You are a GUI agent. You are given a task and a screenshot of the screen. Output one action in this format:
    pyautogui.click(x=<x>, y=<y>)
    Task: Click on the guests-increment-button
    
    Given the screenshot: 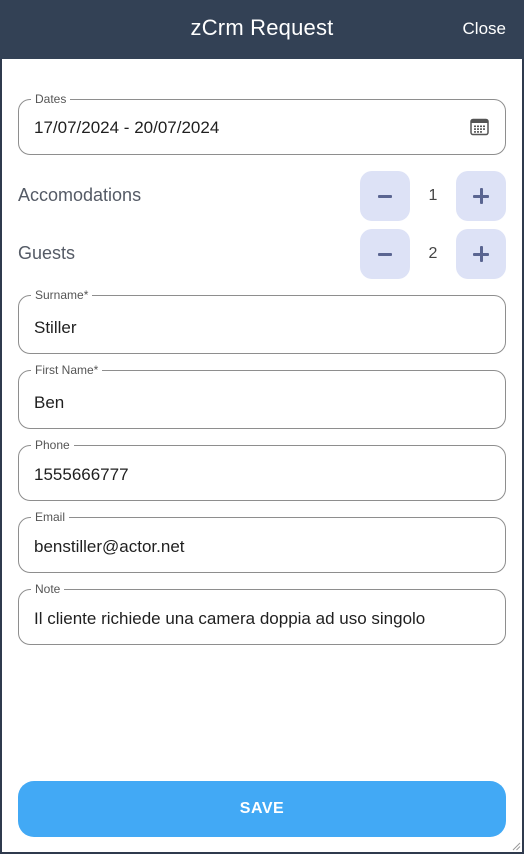 What is the action you would take?
    pyautogui.click(x=481, y=254)
    